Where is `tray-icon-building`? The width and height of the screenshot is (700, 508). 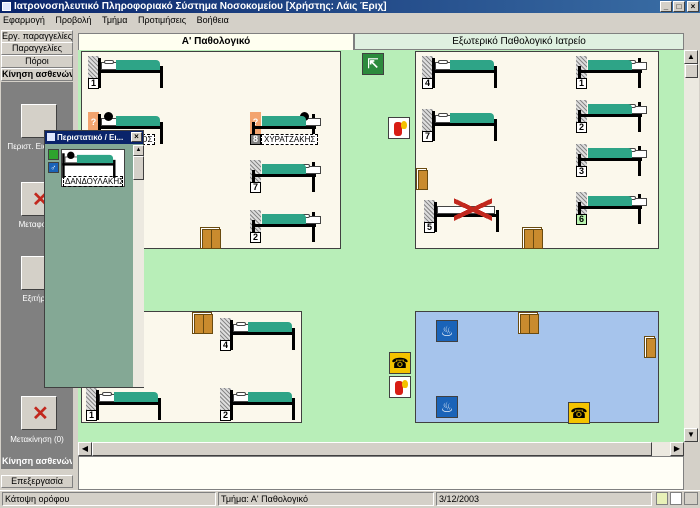 tray-icon-building is located at coordinates (662, 498).